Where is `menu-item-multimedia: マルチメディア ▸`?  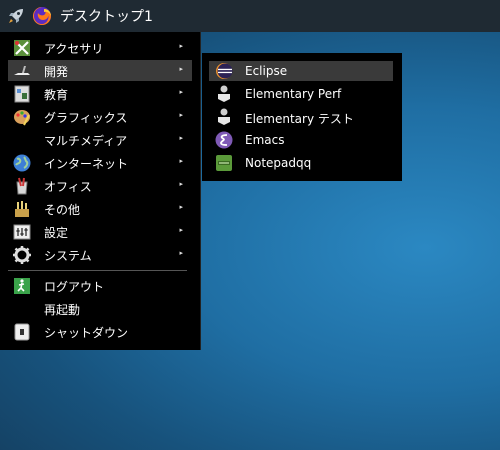 menu-item-multimedia: マルチメディア ▸ is located at coordinates (100, 139).